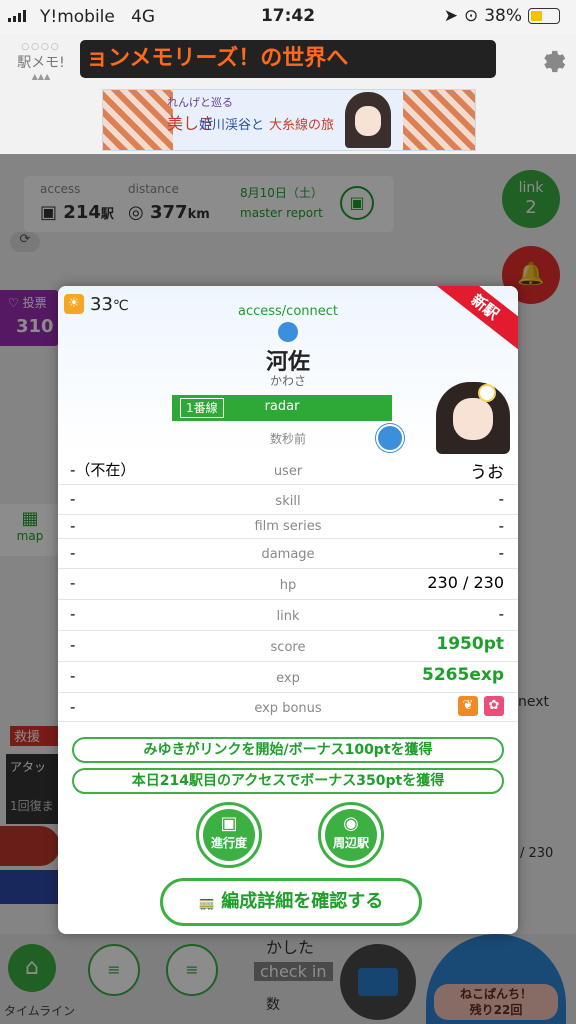 This screenshot has height=1024, width=576. What do you see at coordinates (501, 499) in the screenshot?
I see `skill-right: -` at bounding box center [501, 499].